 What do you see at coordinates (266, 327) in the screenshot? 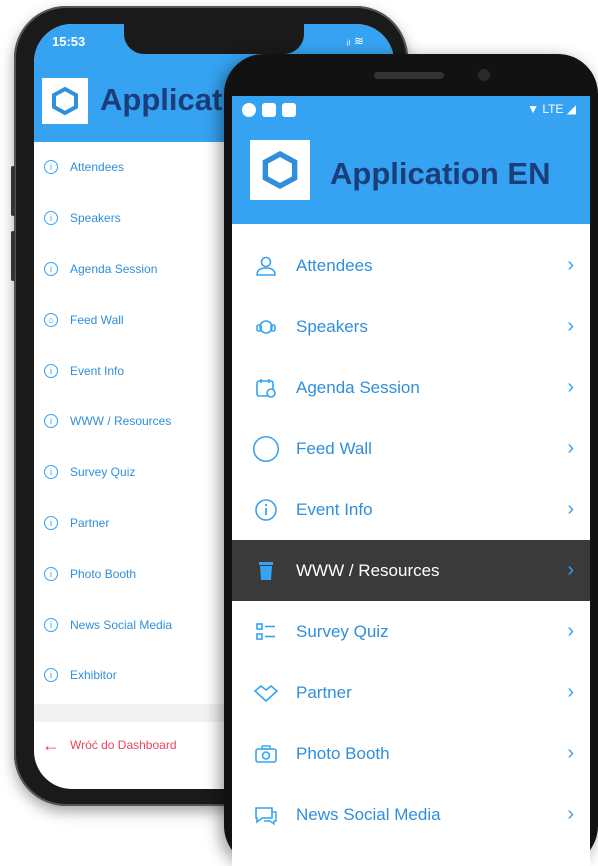
I see `headset-icon` at bounding box center [266, 327].